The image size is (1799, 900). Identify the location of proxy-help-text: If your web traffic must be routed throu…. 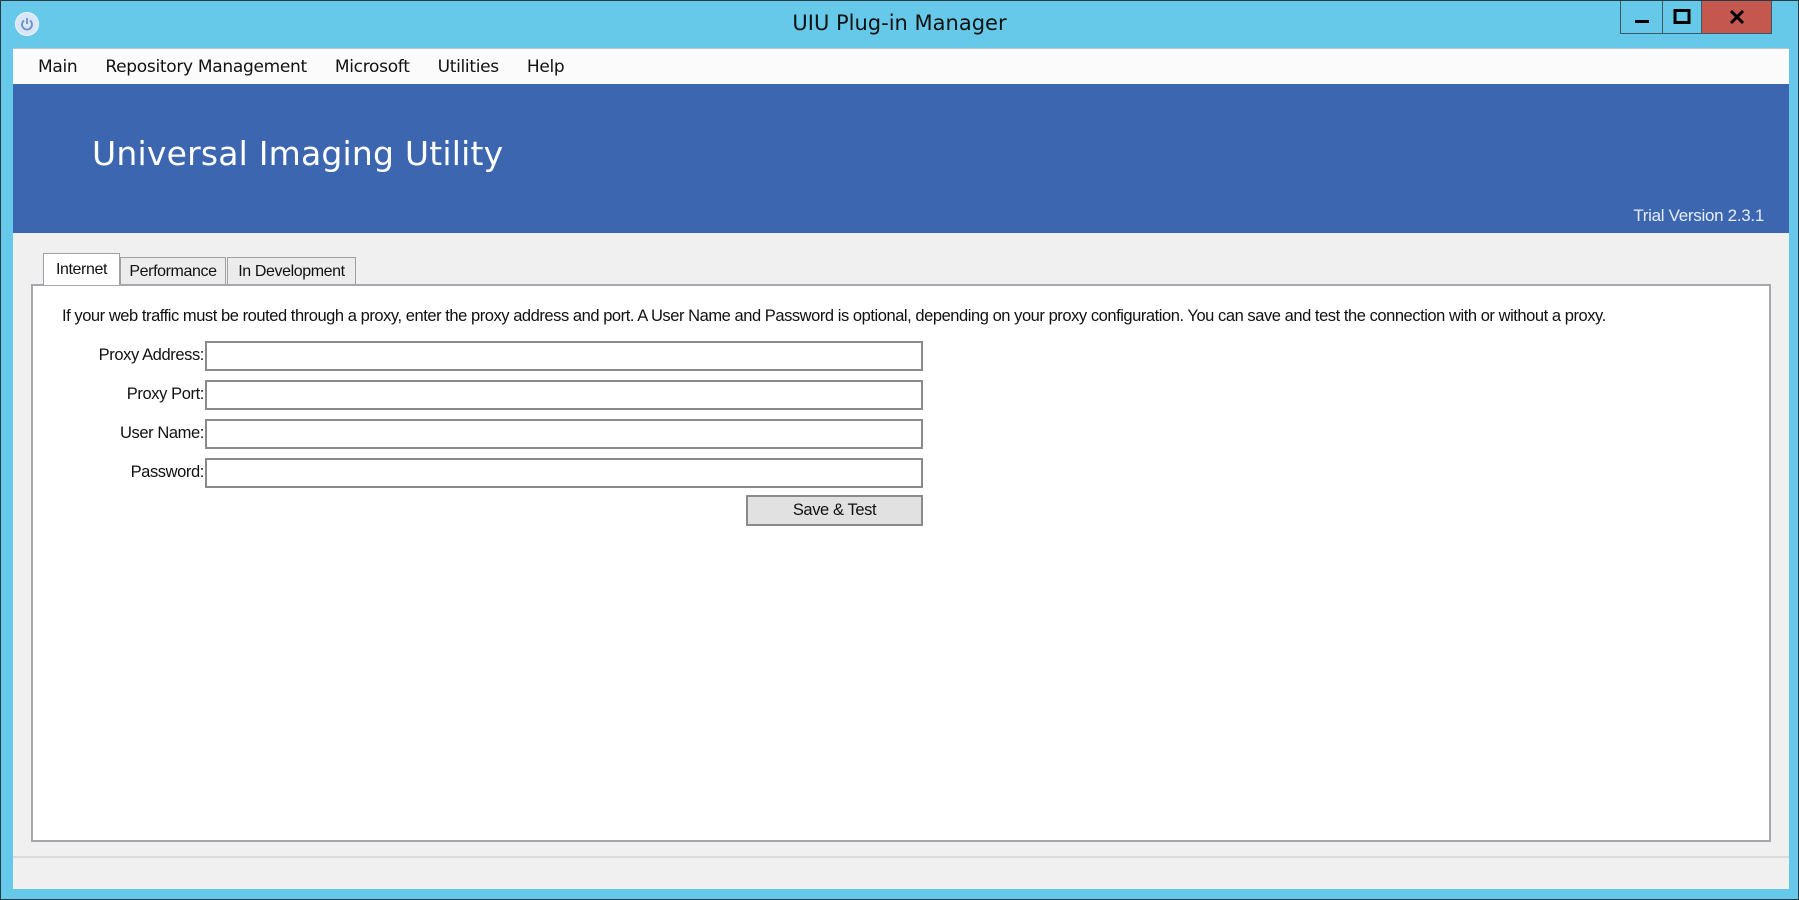
(834, 316).